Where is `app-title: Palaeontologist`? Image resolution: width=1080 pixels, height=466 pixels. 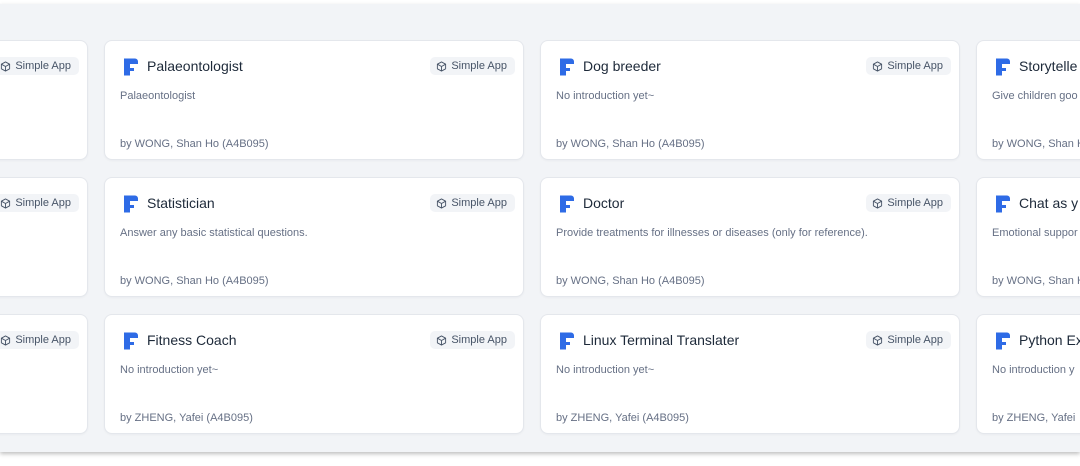
app-title: Palaeontologist is located at coordinates (195, 66).